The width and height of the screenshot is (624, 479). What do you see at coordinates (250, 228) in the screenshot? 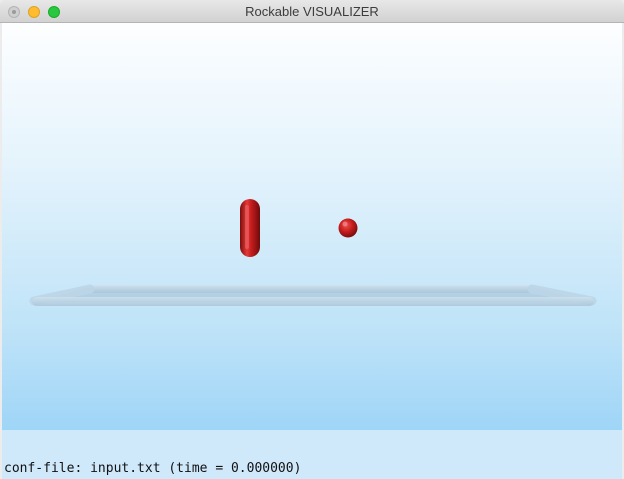
I see `red-capsule` at bounding box center [250, 228].